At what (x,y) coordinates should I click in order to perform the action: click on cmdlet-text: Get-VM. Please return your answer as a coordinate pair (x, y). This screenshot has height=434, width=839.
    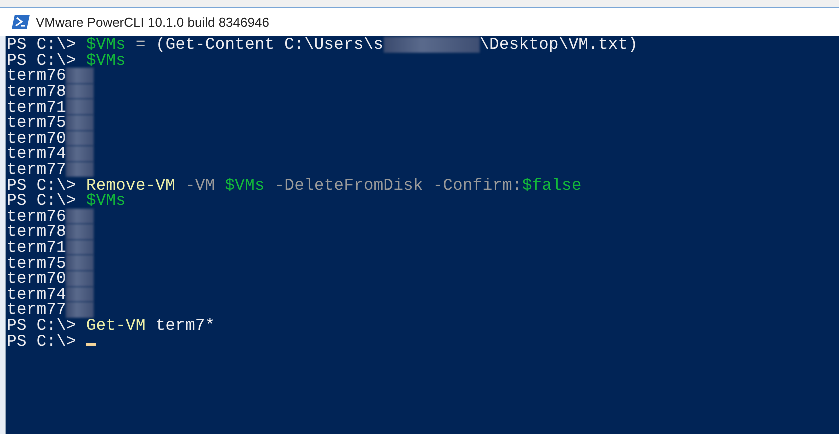
    Looking at the image, I should click on (116, 325).